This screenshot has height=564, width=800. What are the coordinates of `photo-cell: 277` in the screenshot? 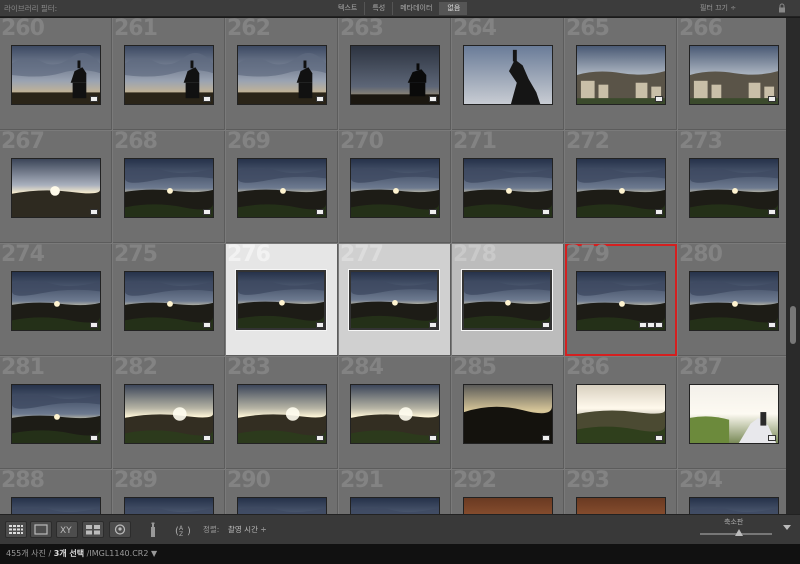 It's located at (395, 300).